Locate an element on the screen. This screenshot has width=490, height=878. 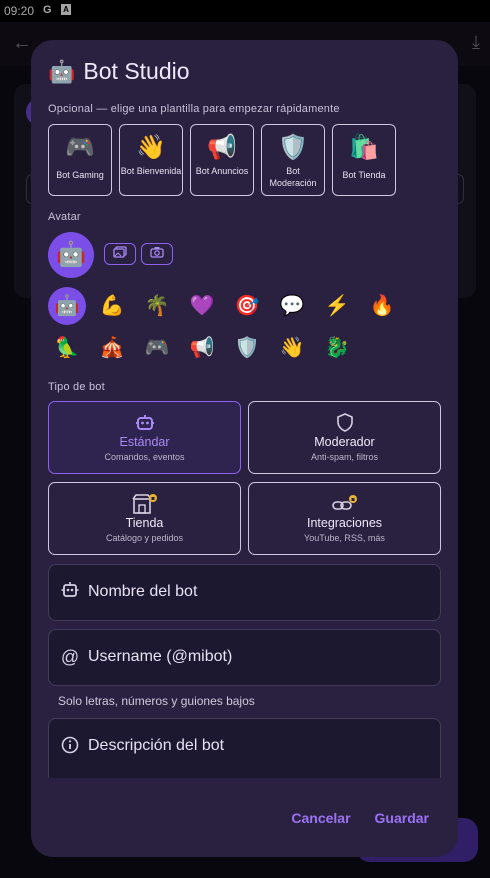
template-tienda: 🛍️ Bot Tienda is located at coordinates (364, 160).